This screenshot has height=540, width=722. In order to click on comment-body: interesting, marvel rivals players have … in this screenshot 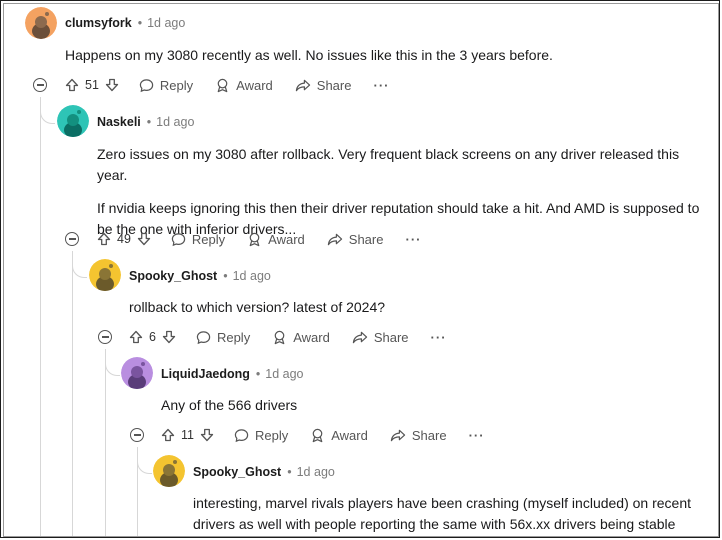, I will do `click(448, 515)`.